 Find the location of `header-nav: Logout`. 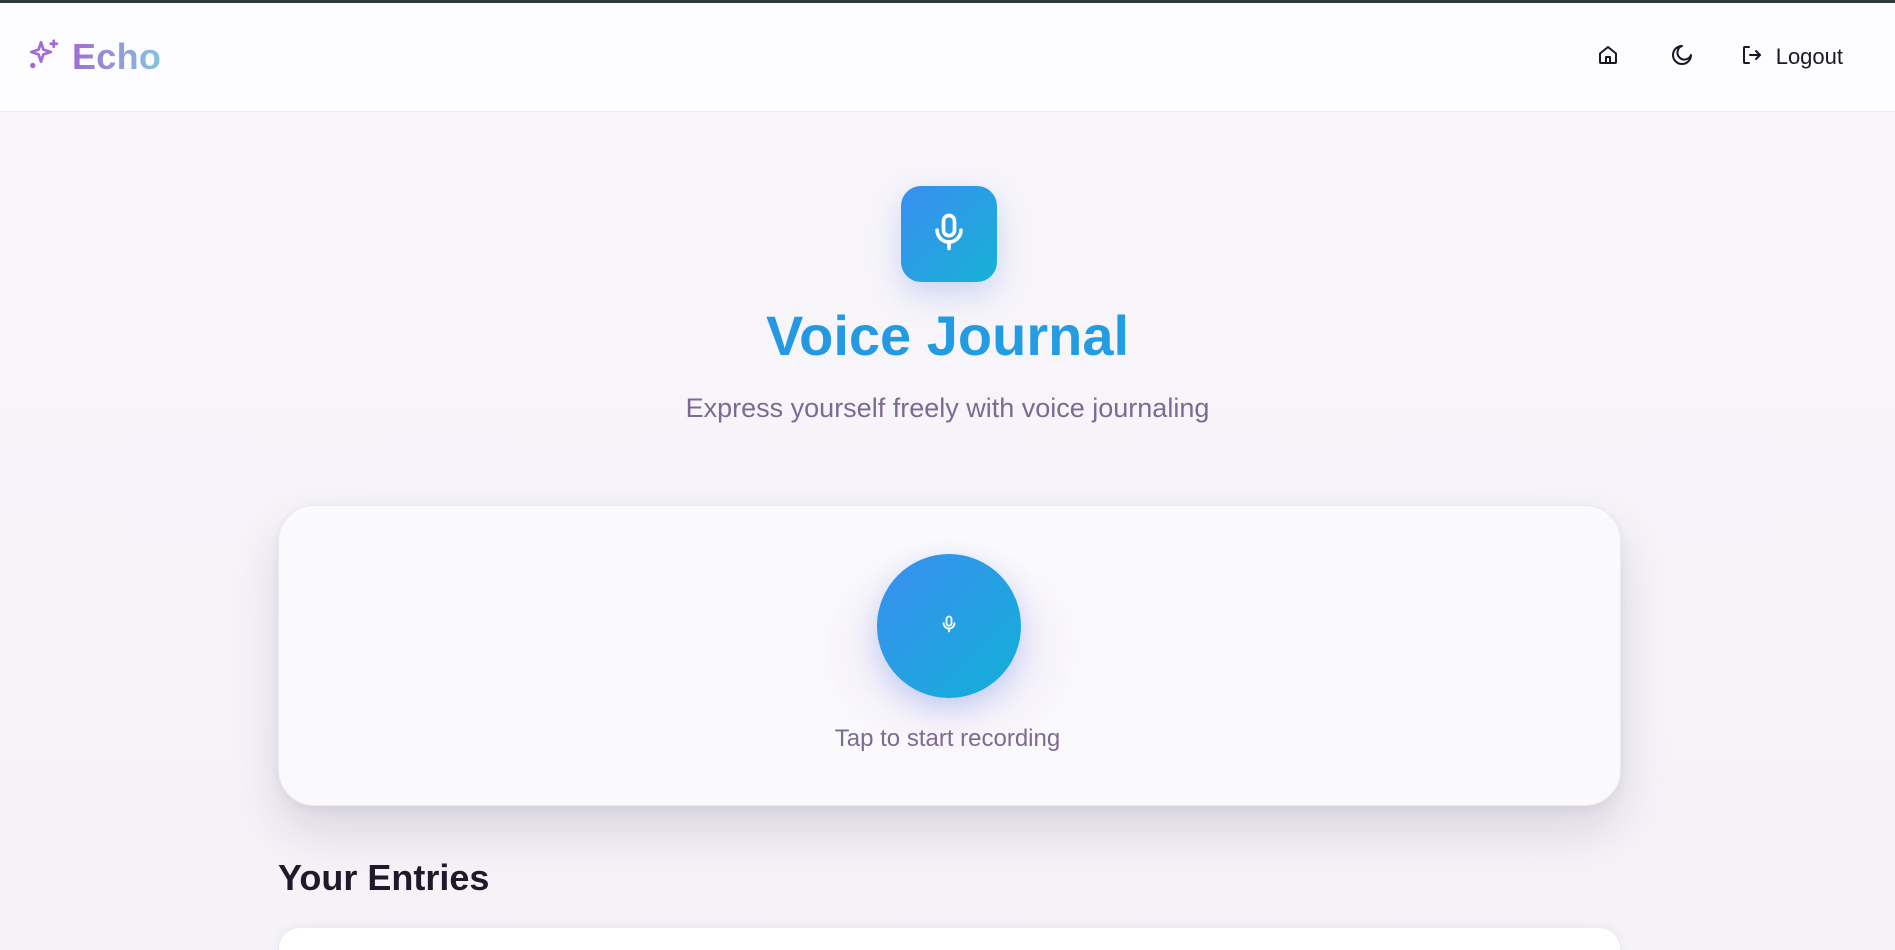

header-nav: Logout is located at coordinates (1727, 57).